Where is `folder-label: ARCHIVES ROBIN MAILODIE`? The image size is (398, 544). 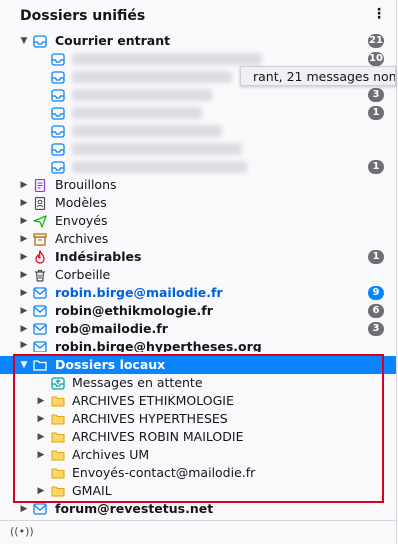 folder-label: ARCHIVES ROBIN MAILODIE is located at coordinates (158, 436).